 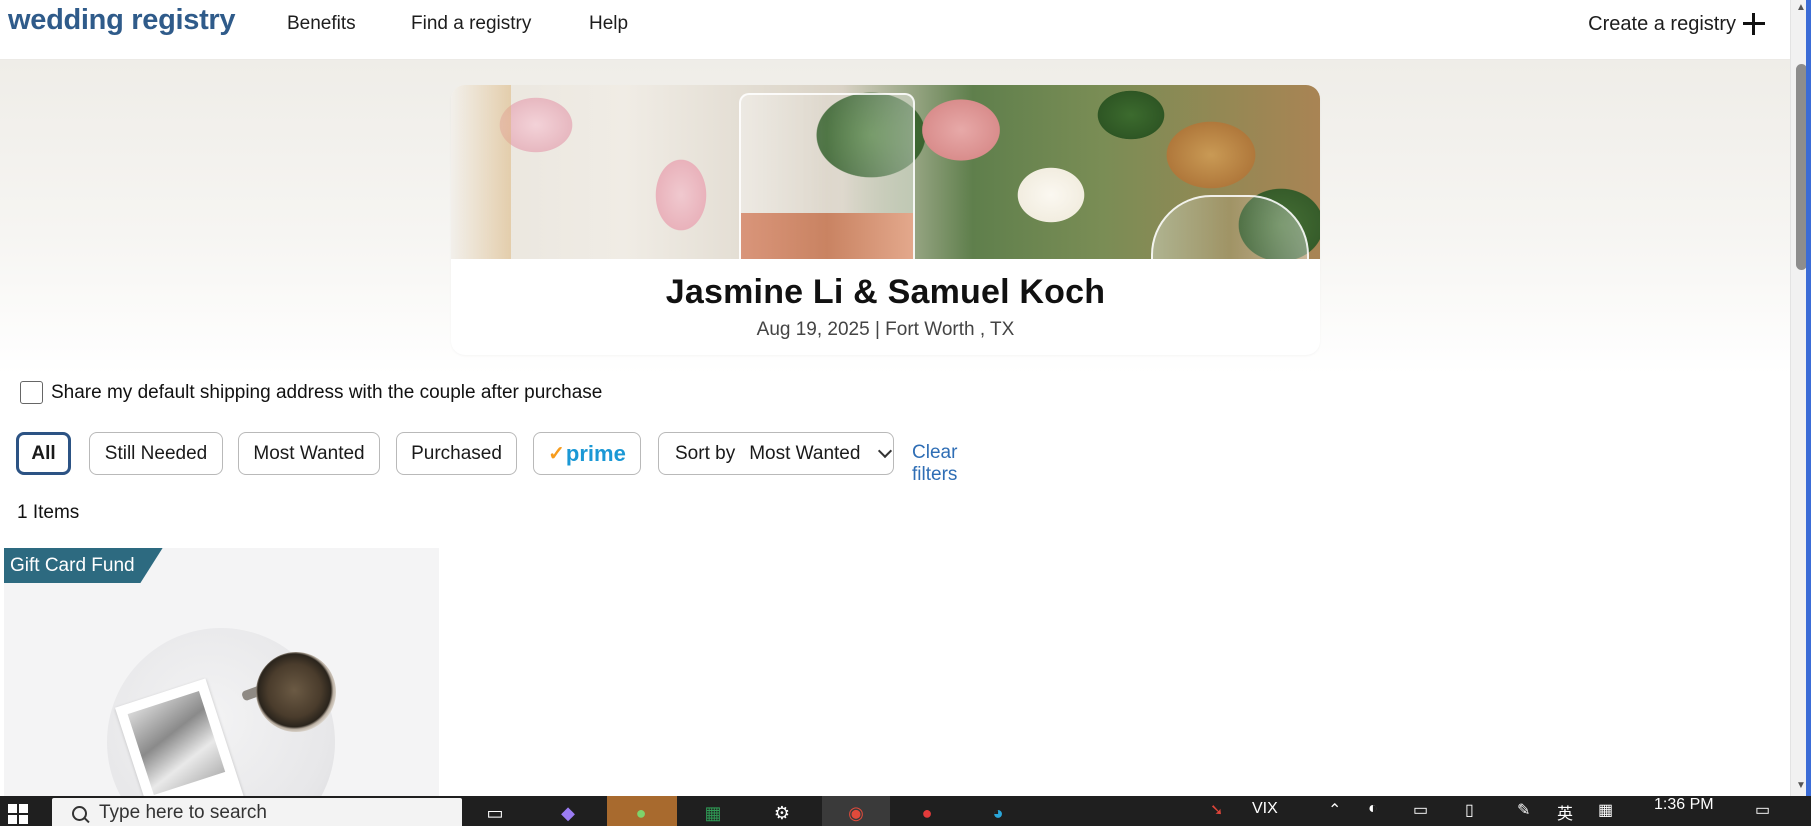 What do you see at coordinates (998, 813) in the screenshot?
I see `edge-icon: ◕` at bounding box center [998, 813].